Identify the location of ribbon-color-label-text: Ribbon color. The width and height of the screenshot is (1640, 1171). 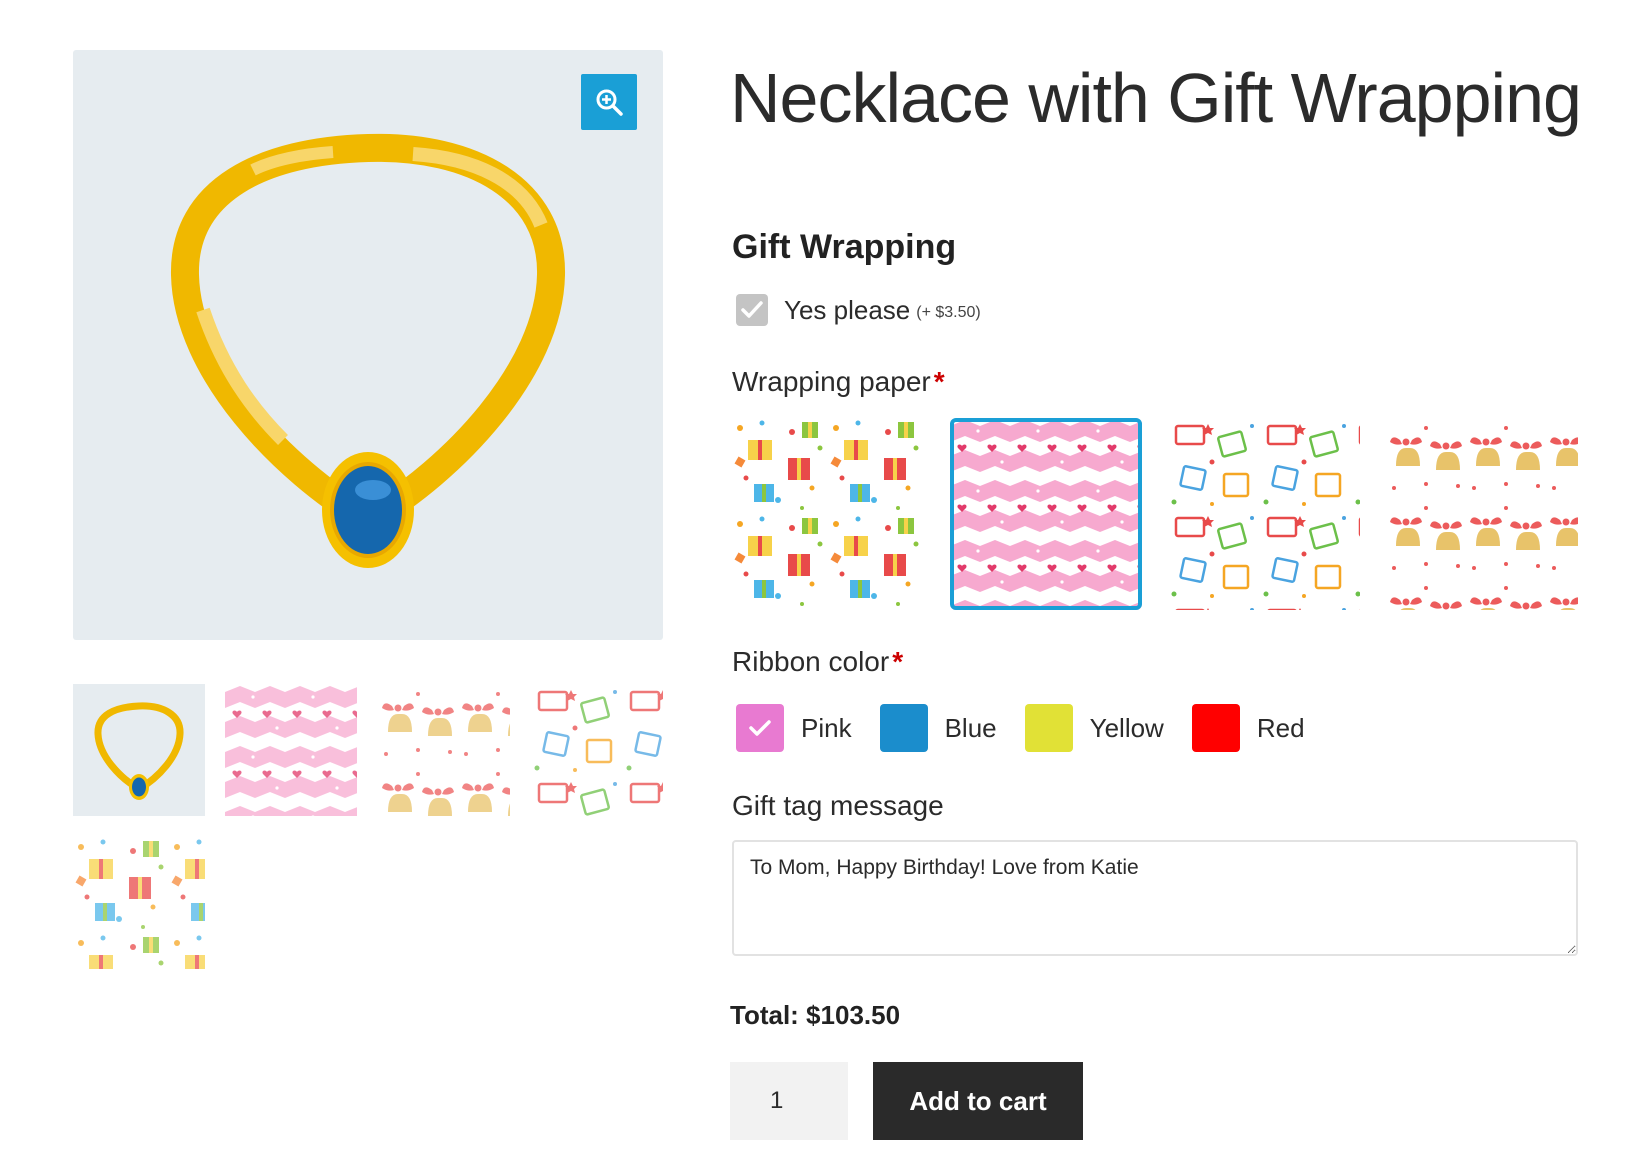
(811, 661).